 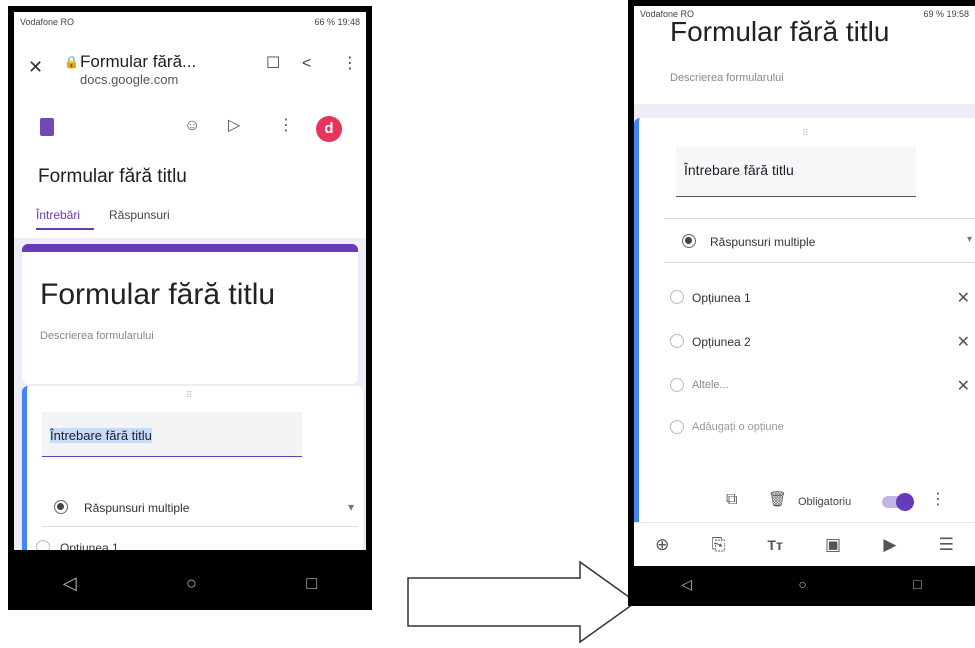 What do you see at coordinates (721, 342) in the screenshot?
I see `option-label: Opțiunea 2` at bounding box center [721, 342].